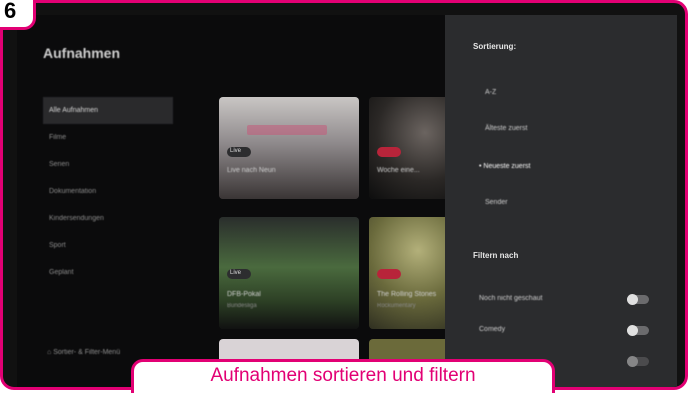  What do you see at coordinates (84, 352) in the screenshot?
I see `menu-hint: ⌂ Sortier- & Filter-Menü` at bounding box center [84, 352].